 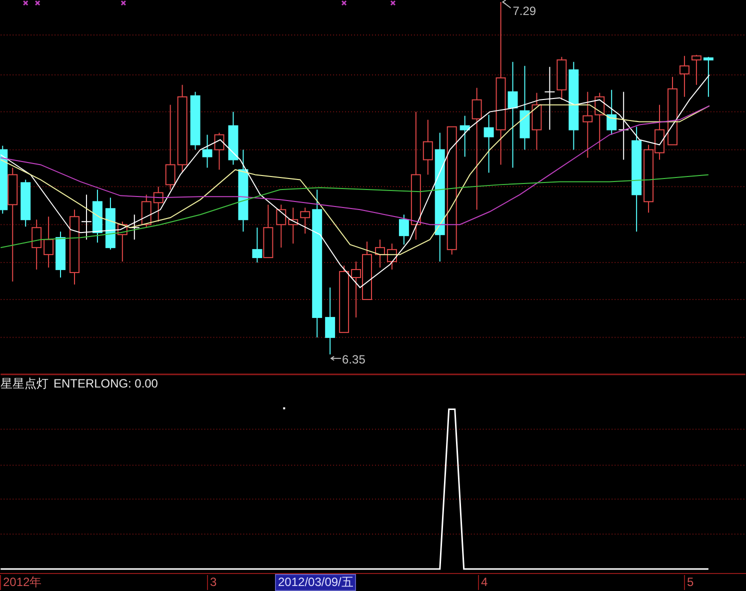 What do you see at coordinates (22, 582) in the screenshot?
I see `axis-label: 2012年` at bounding box center [22, 582].